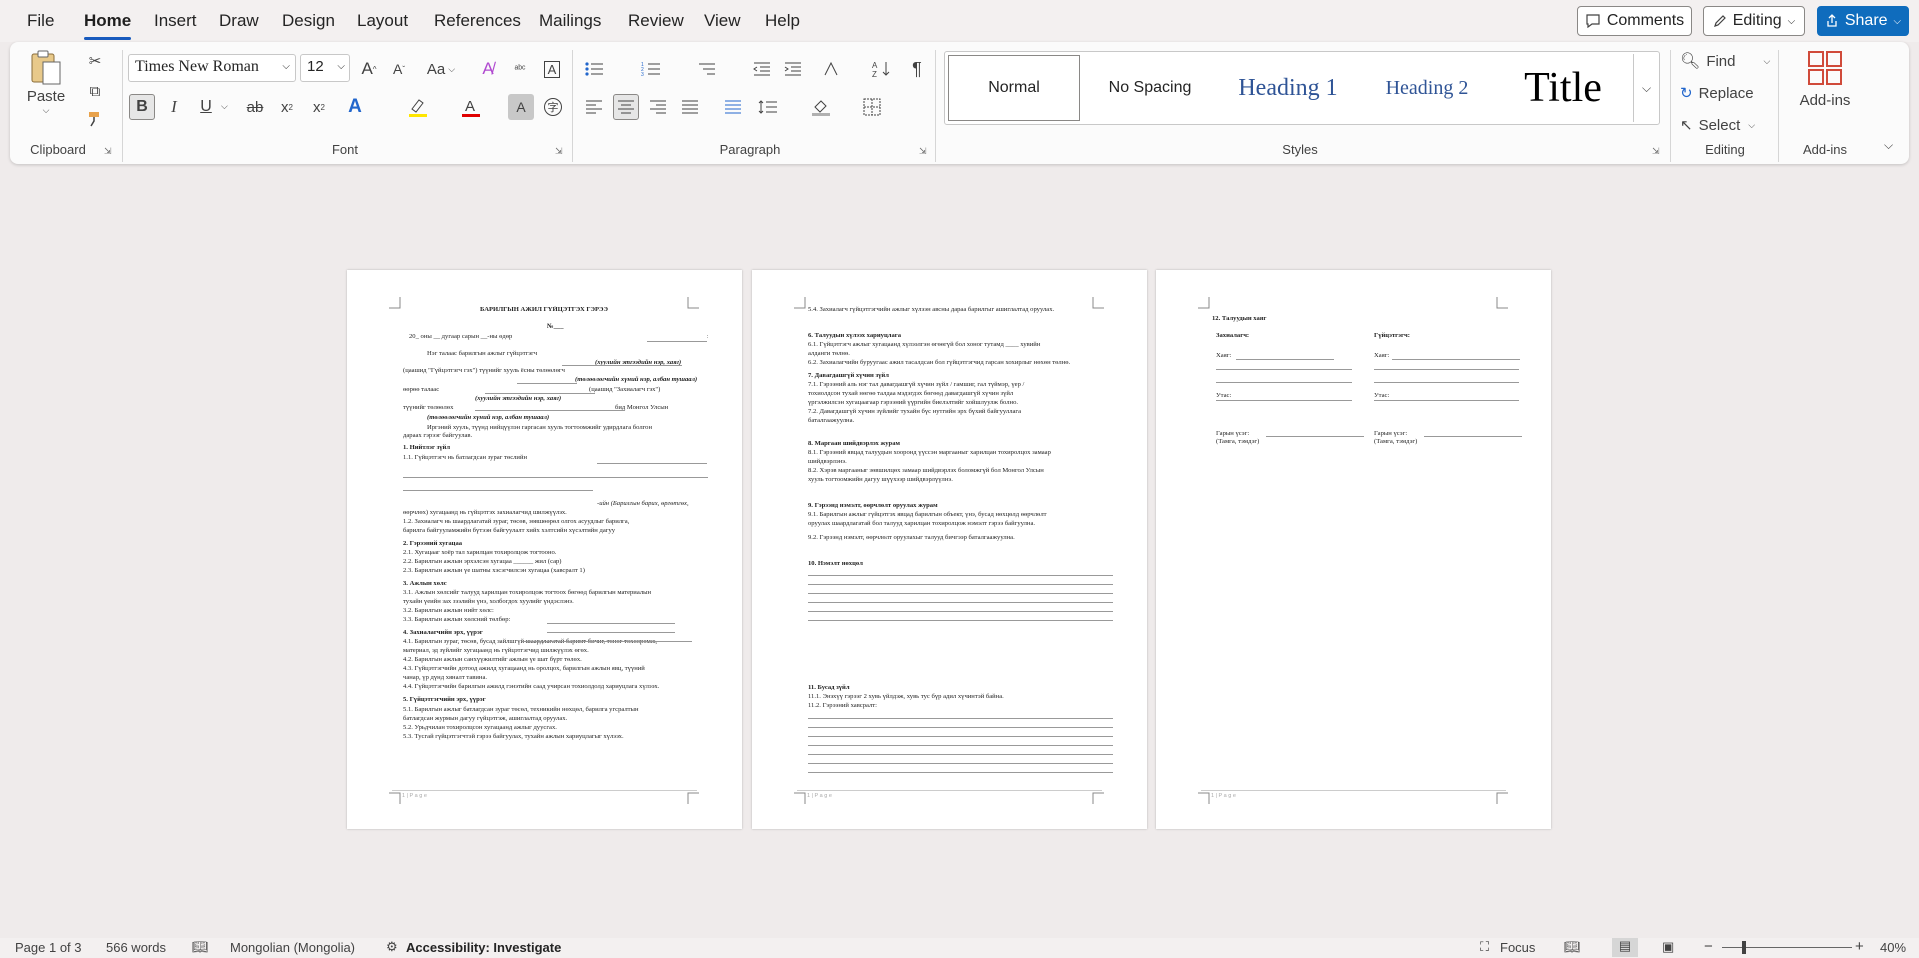 The image size is (1919, 958). I want to click on cut-icon: ✂, so click(95, 61).